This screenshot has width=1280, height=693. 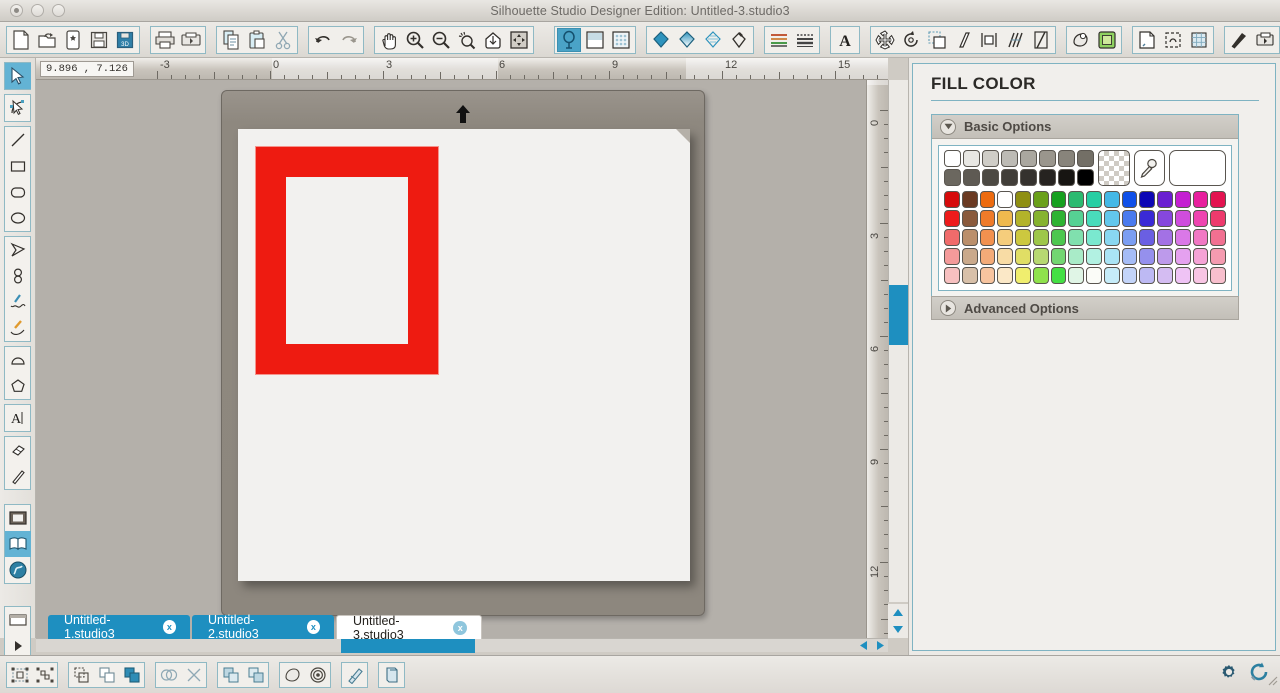 I want to click on tab-untitled-3: Untitled-3.studio3 x, so click(x=409, y=628).